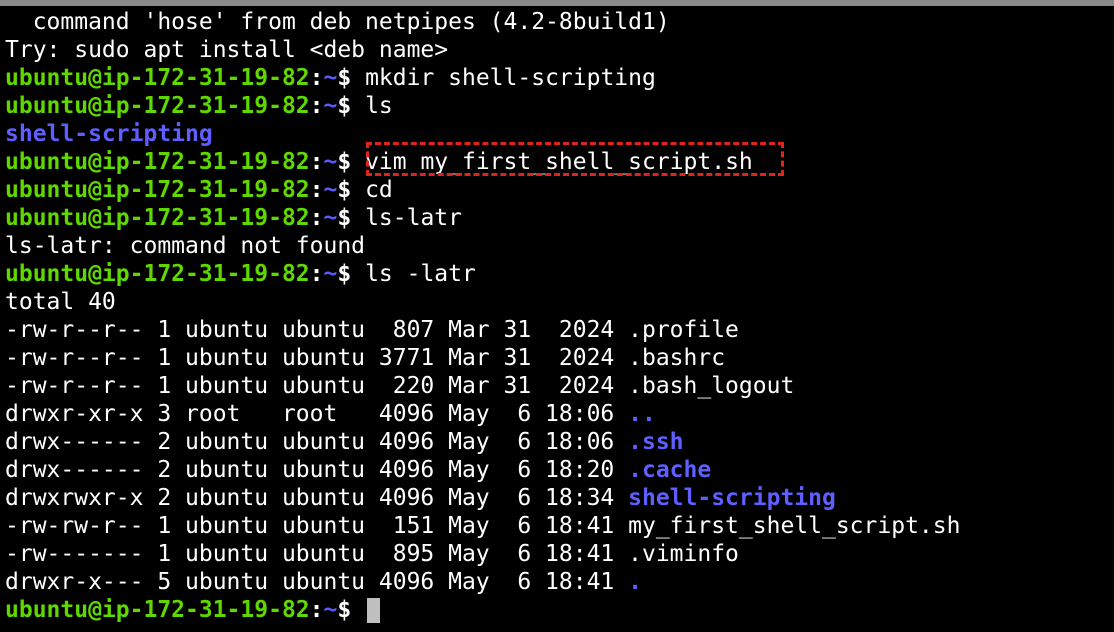 Image resolution: width=1114 pixels, height=632 pixels. I want to click on file-name: .bash_logout, so click(711, 386).